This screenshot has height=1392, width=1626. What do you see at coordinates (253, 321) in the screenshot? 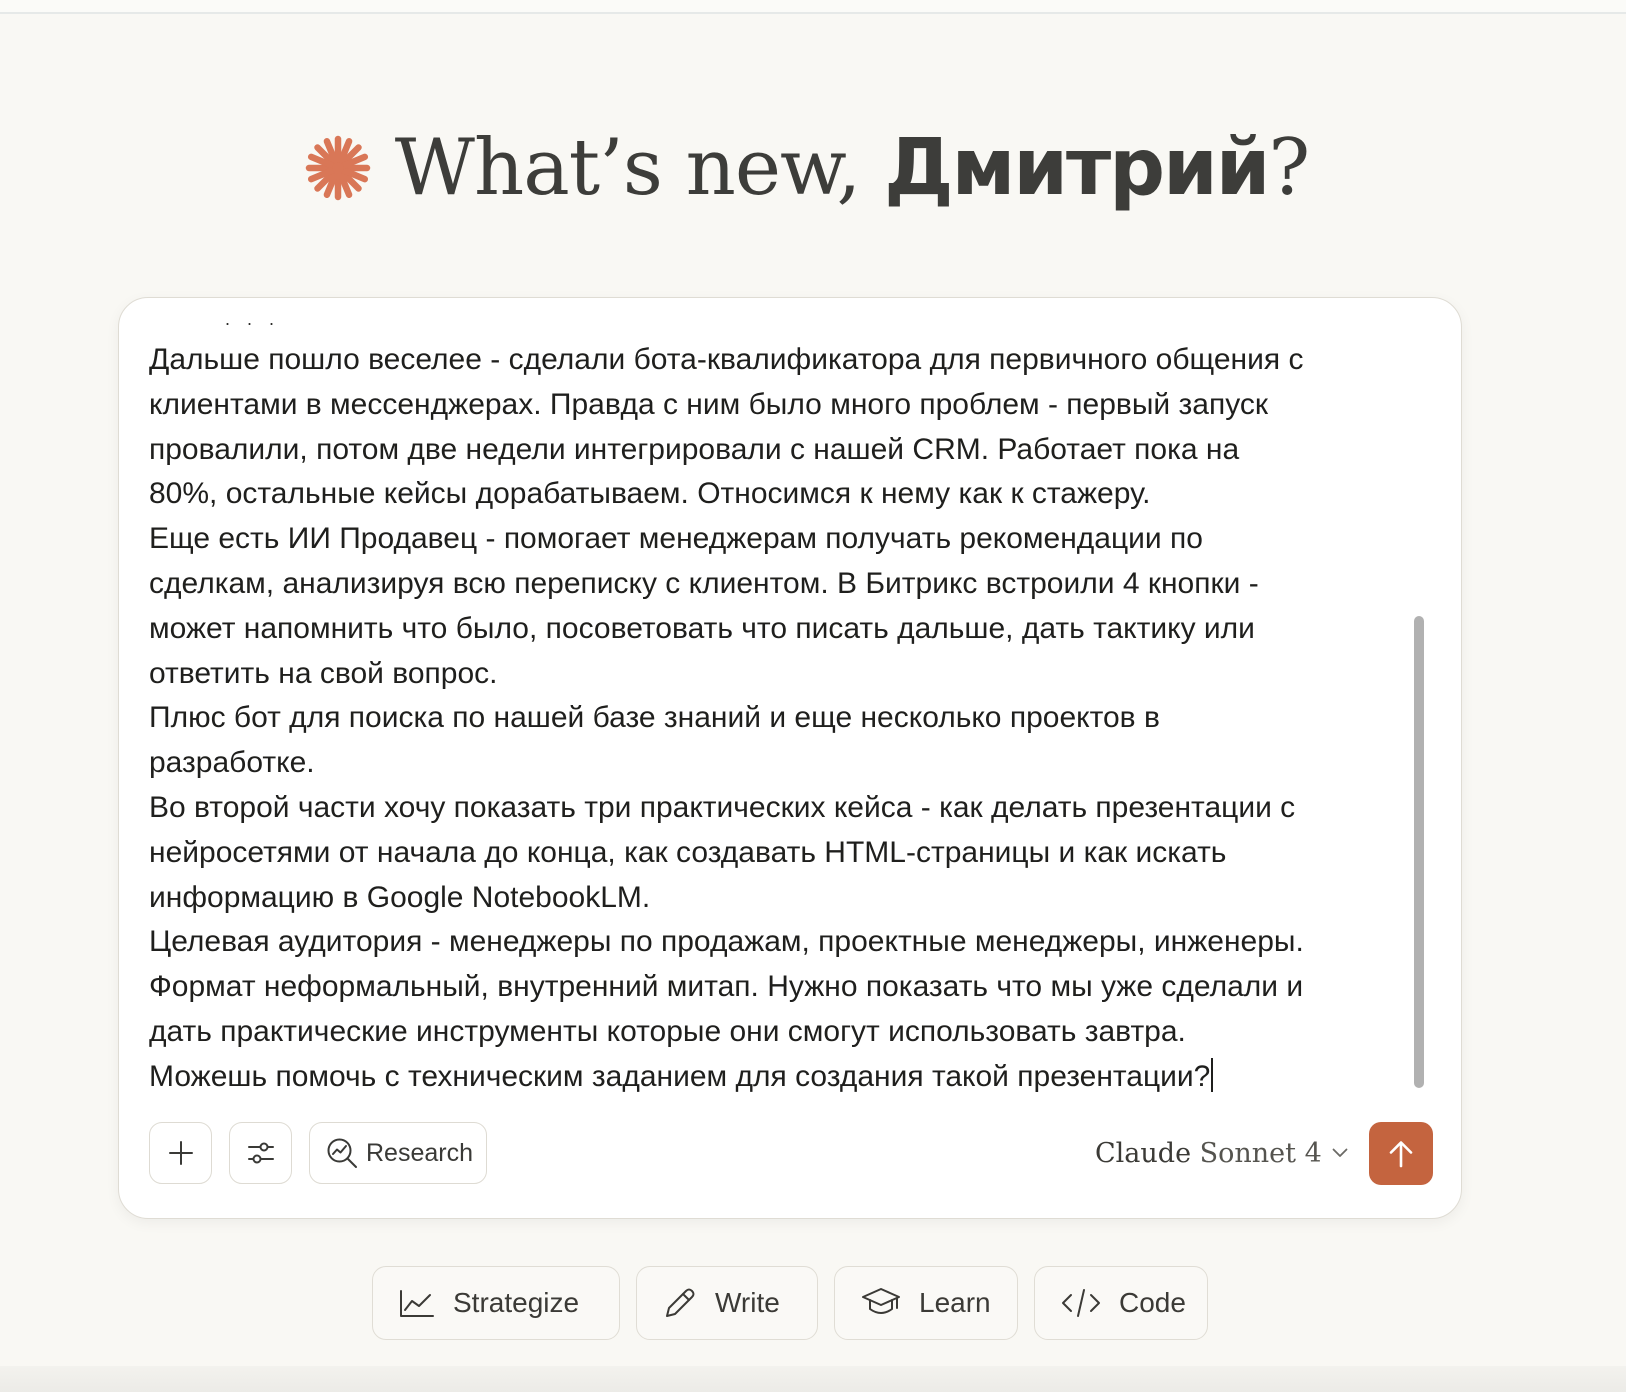
I see `clipped-text-line: . . .` at bounding box center [253, 321].